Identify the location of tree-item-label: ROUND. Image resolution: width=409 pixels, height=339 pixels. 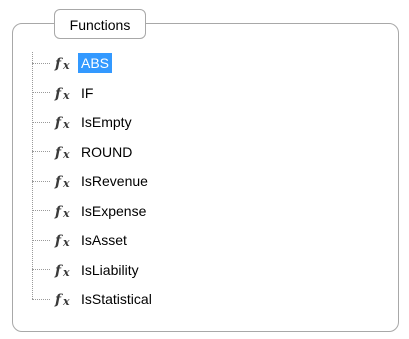
(107, 151).